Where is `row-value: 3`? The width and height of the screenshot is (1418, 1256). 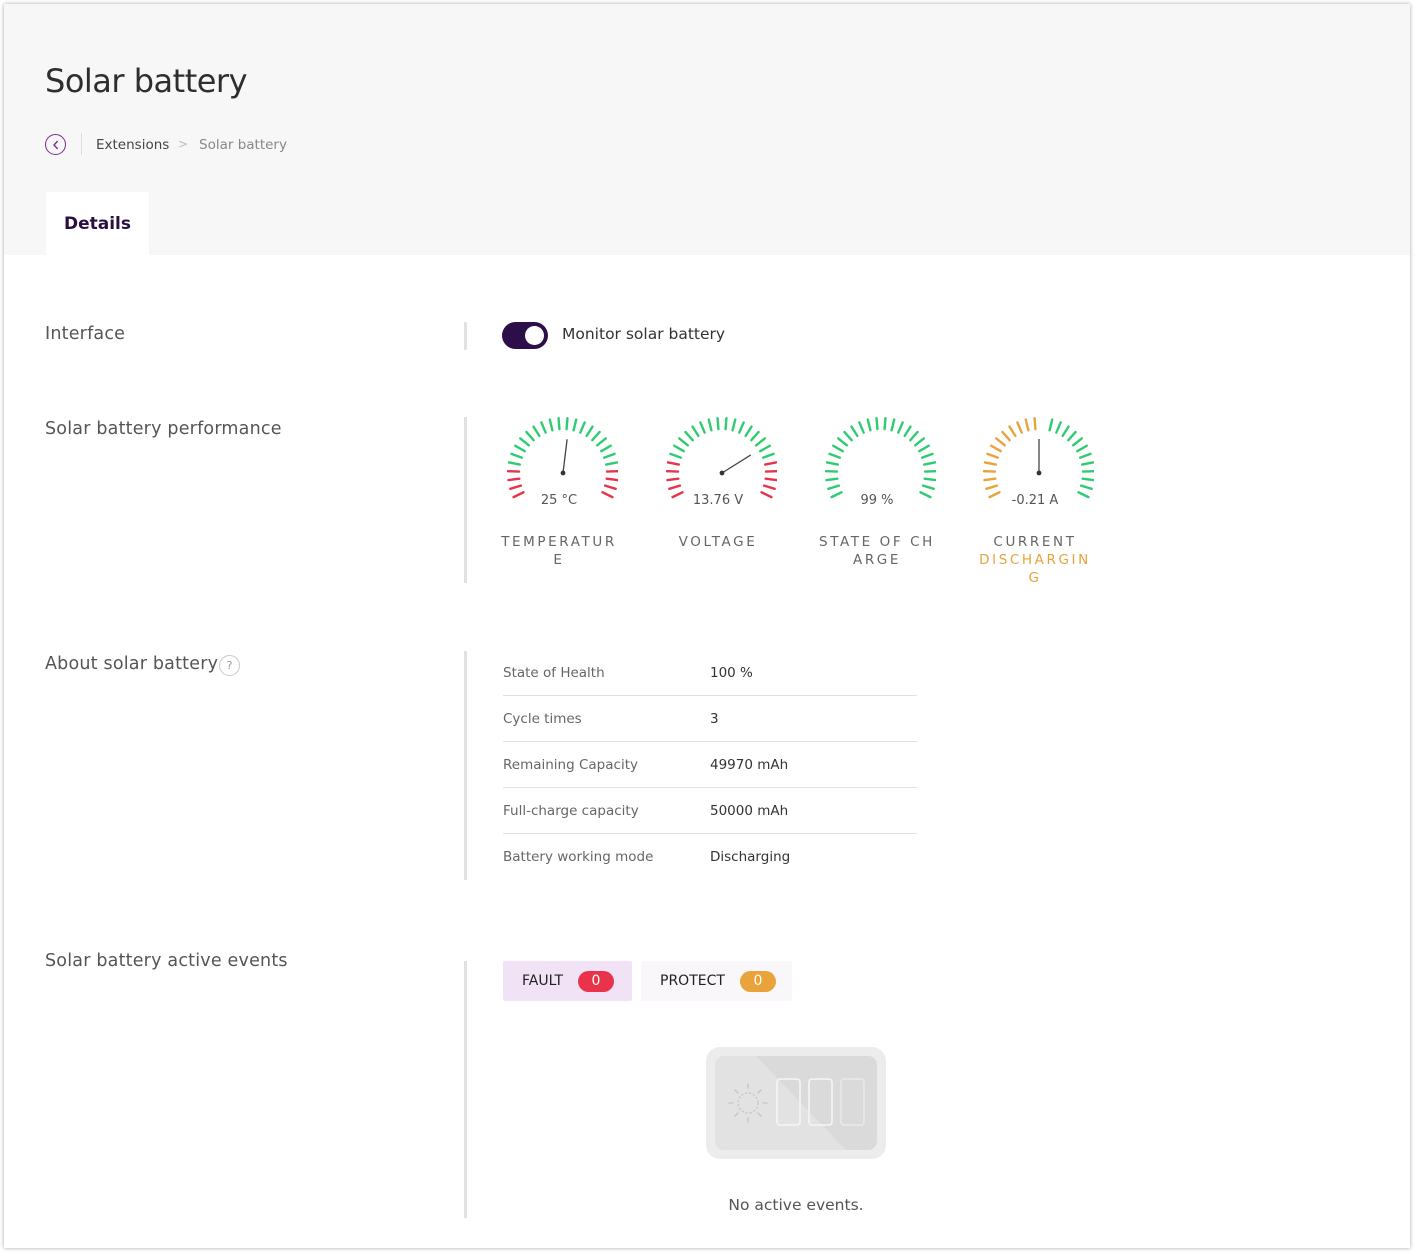 row-value: 3 is located at coordinates (714, 719).